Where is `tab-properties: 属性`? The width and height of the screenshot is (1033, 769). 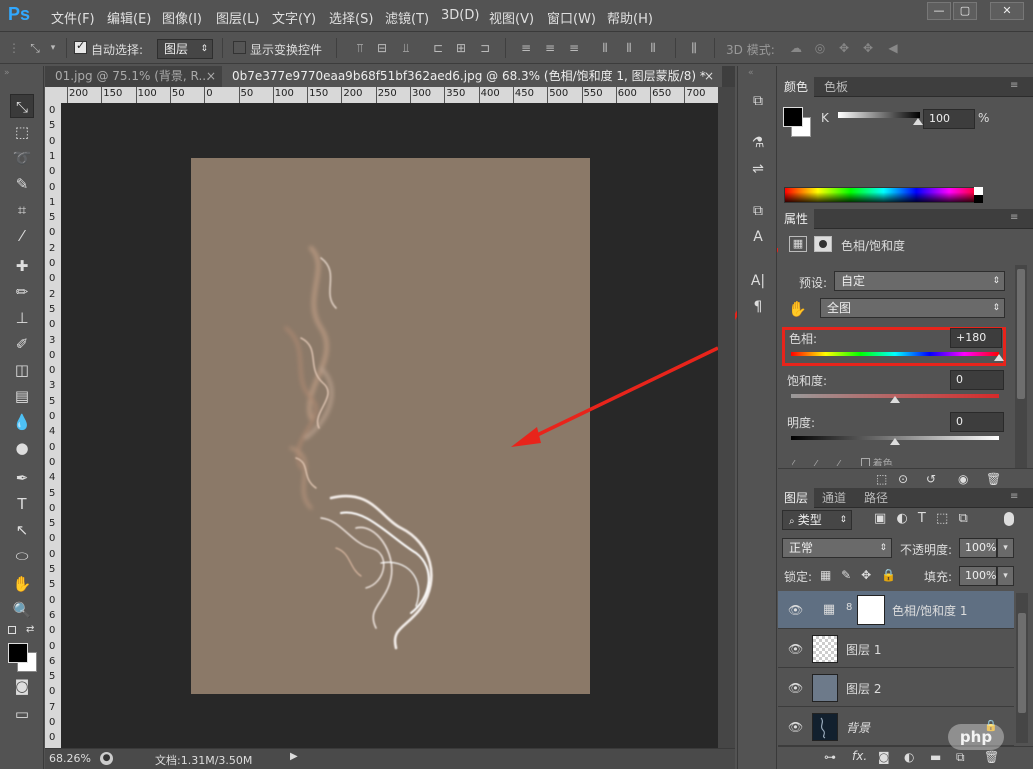 tab-properties: 属性 is located at coordinates (796, 219).